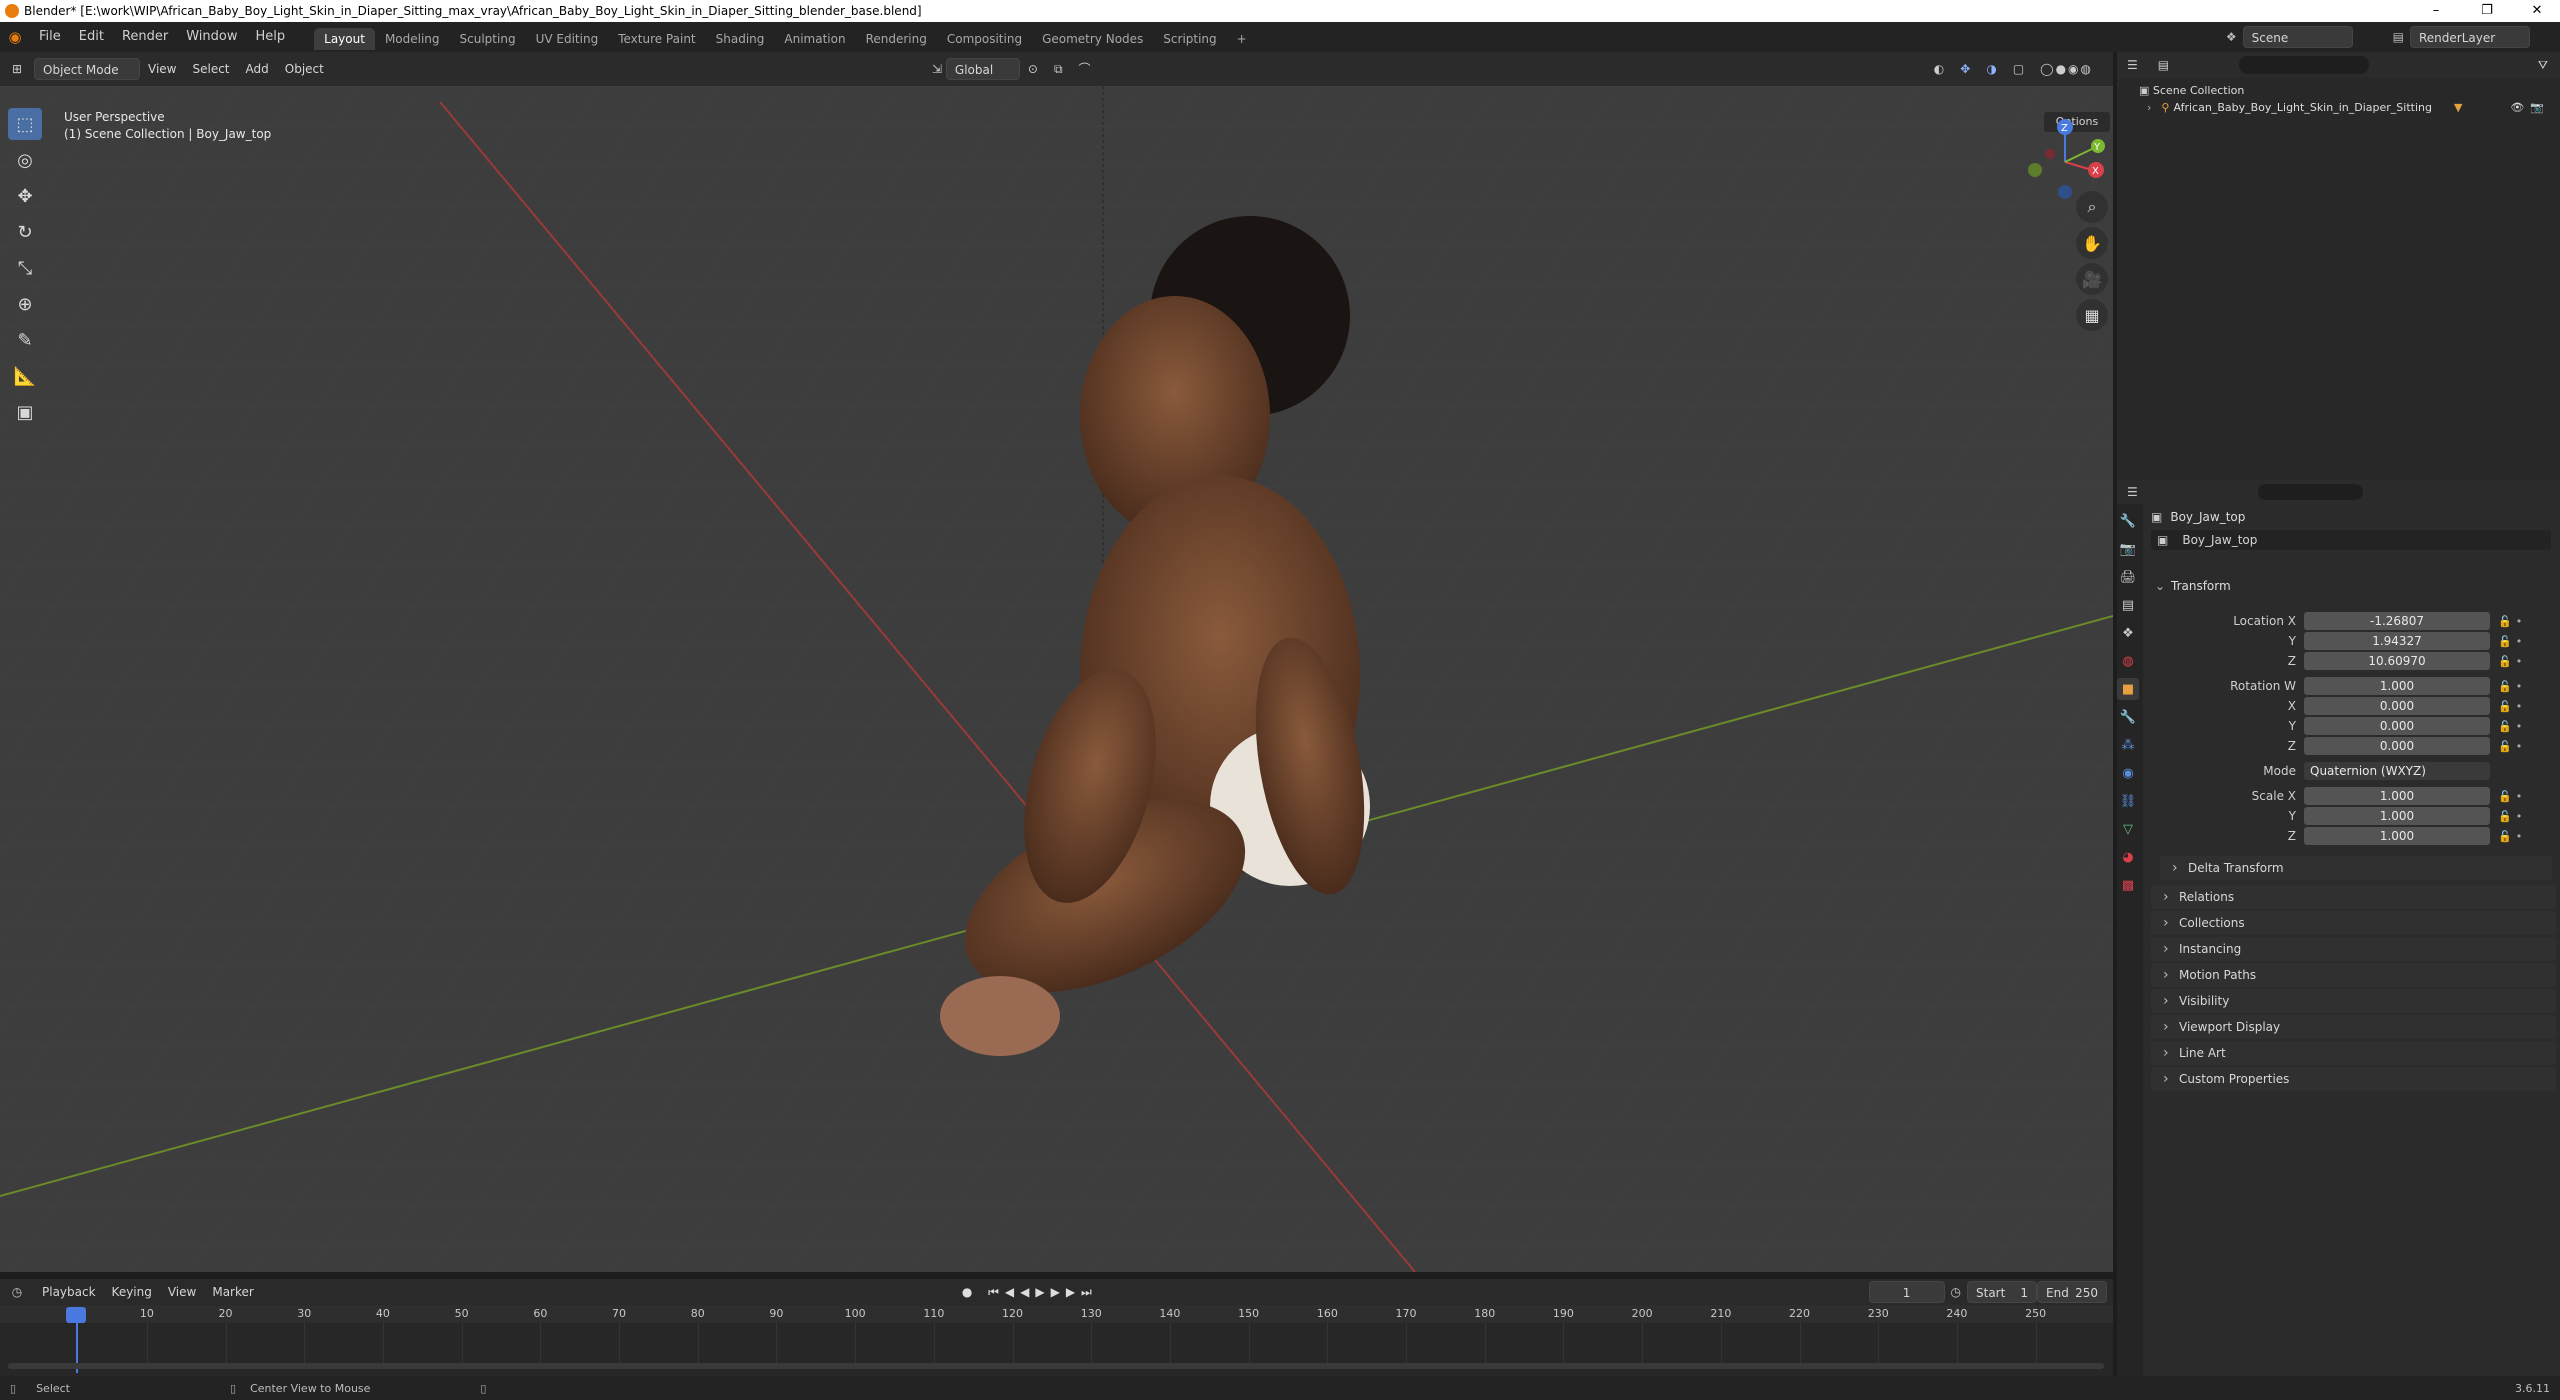 The width and height of the screenshot is (2560, 1400). What do you see at coordinates (2351, 540) in the screenshot?
I see `data-name-field: ▣ Boy_Jaw_top` at bounding box center [2351, 540].